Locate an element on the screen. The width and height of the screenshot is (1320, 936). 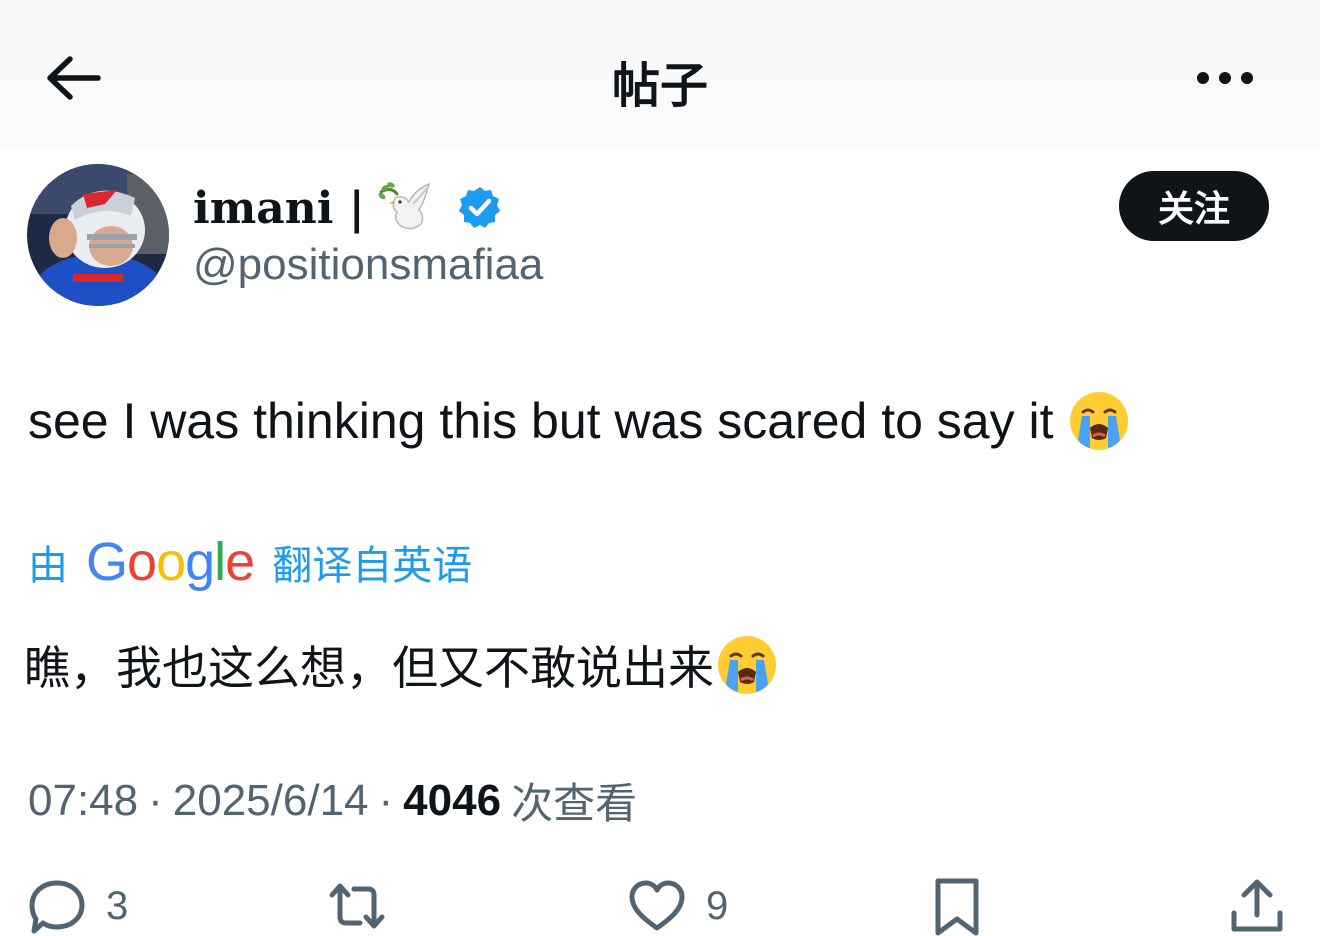
repost-button is located at coordinates (357, 905).